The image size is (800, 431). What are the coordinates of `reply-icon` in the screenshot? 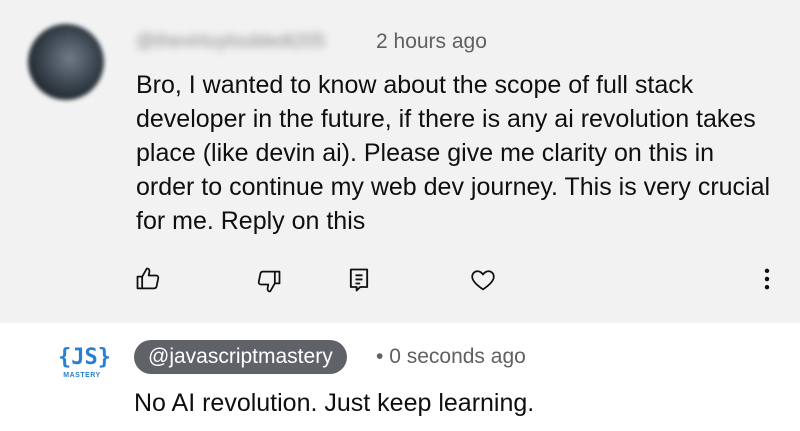 It's located at (359, 280).